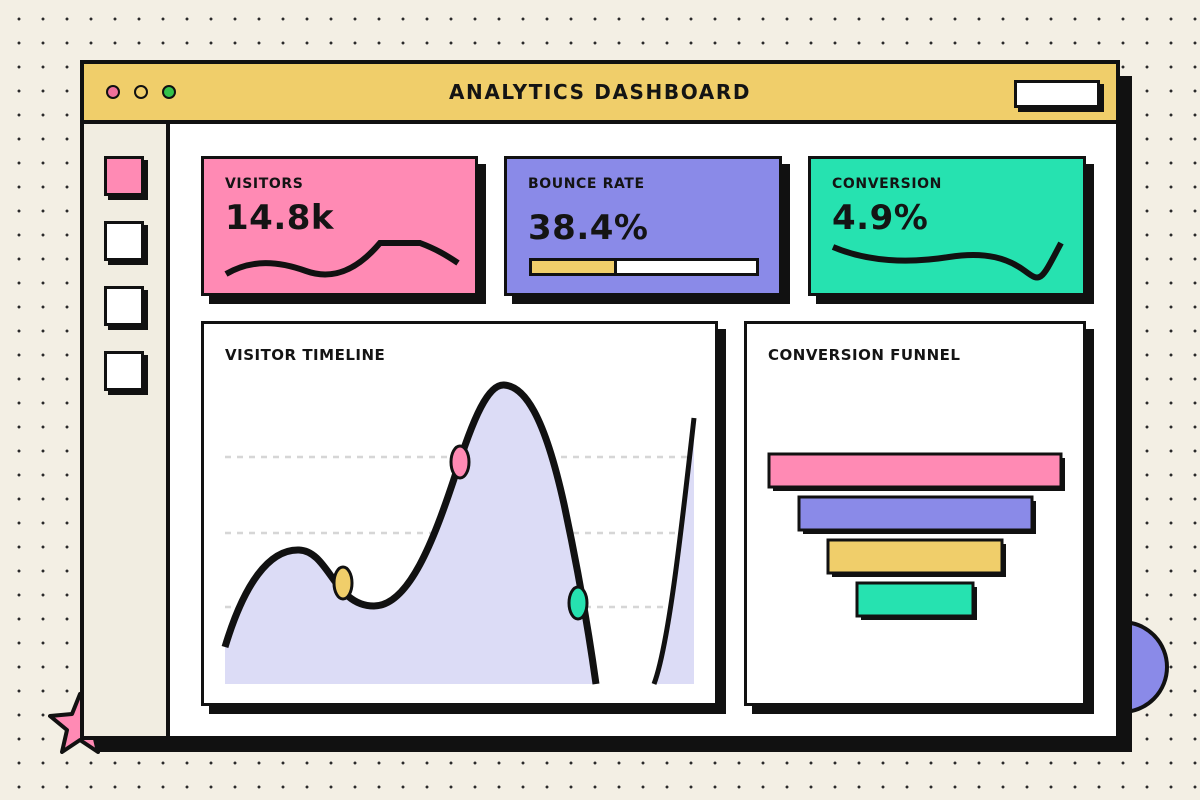 This screenshot has height=800, width=1200. What do you see at coordinates (588, 228) in the screenshot?
I see `bounce-rate-value: 38.4%` at bounding box center [588, 228].